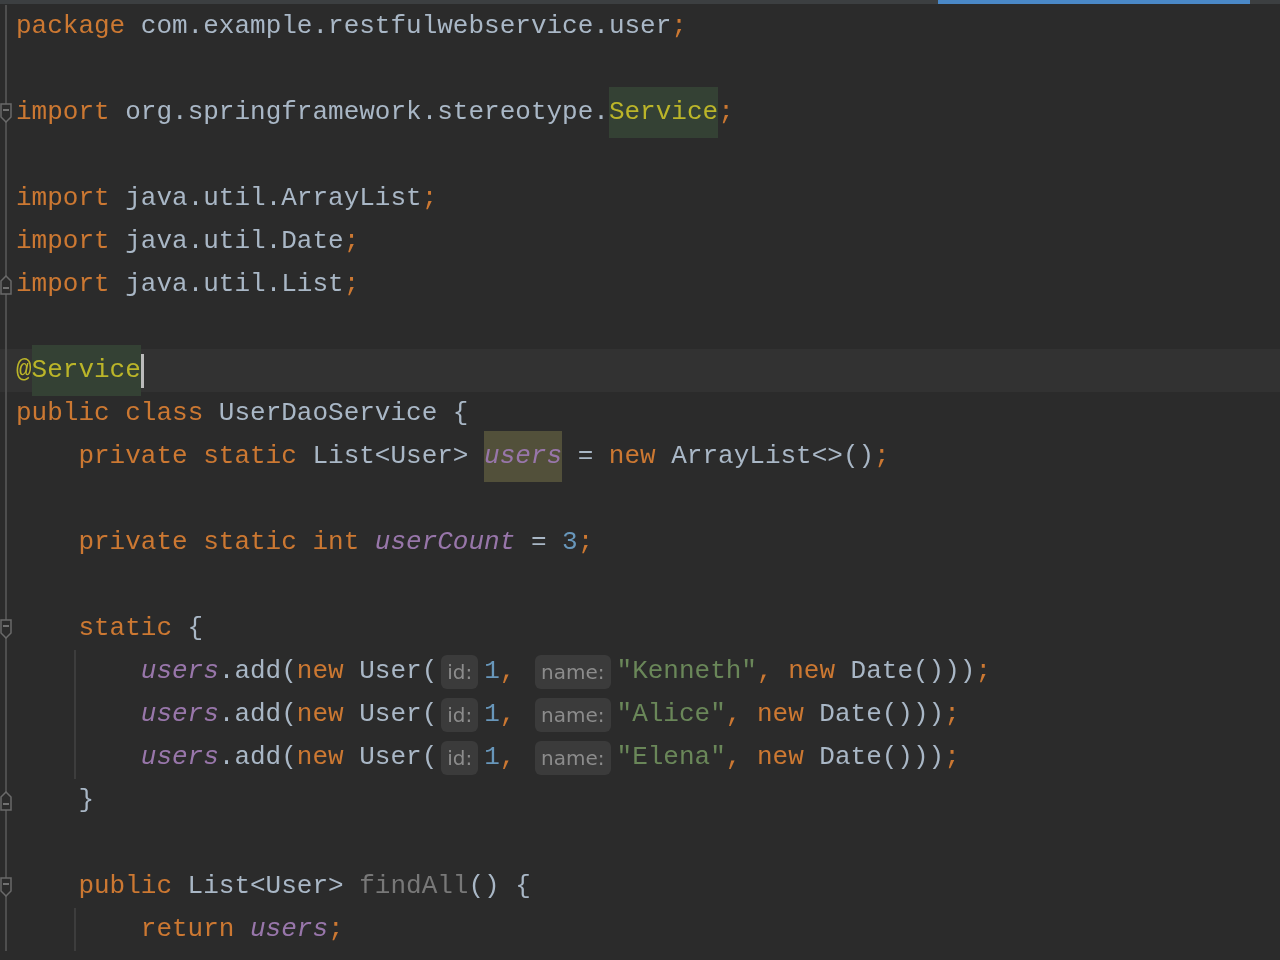 The image size is (1280, 960). I want to click on code-text: java.util.List, so click(234, 284).